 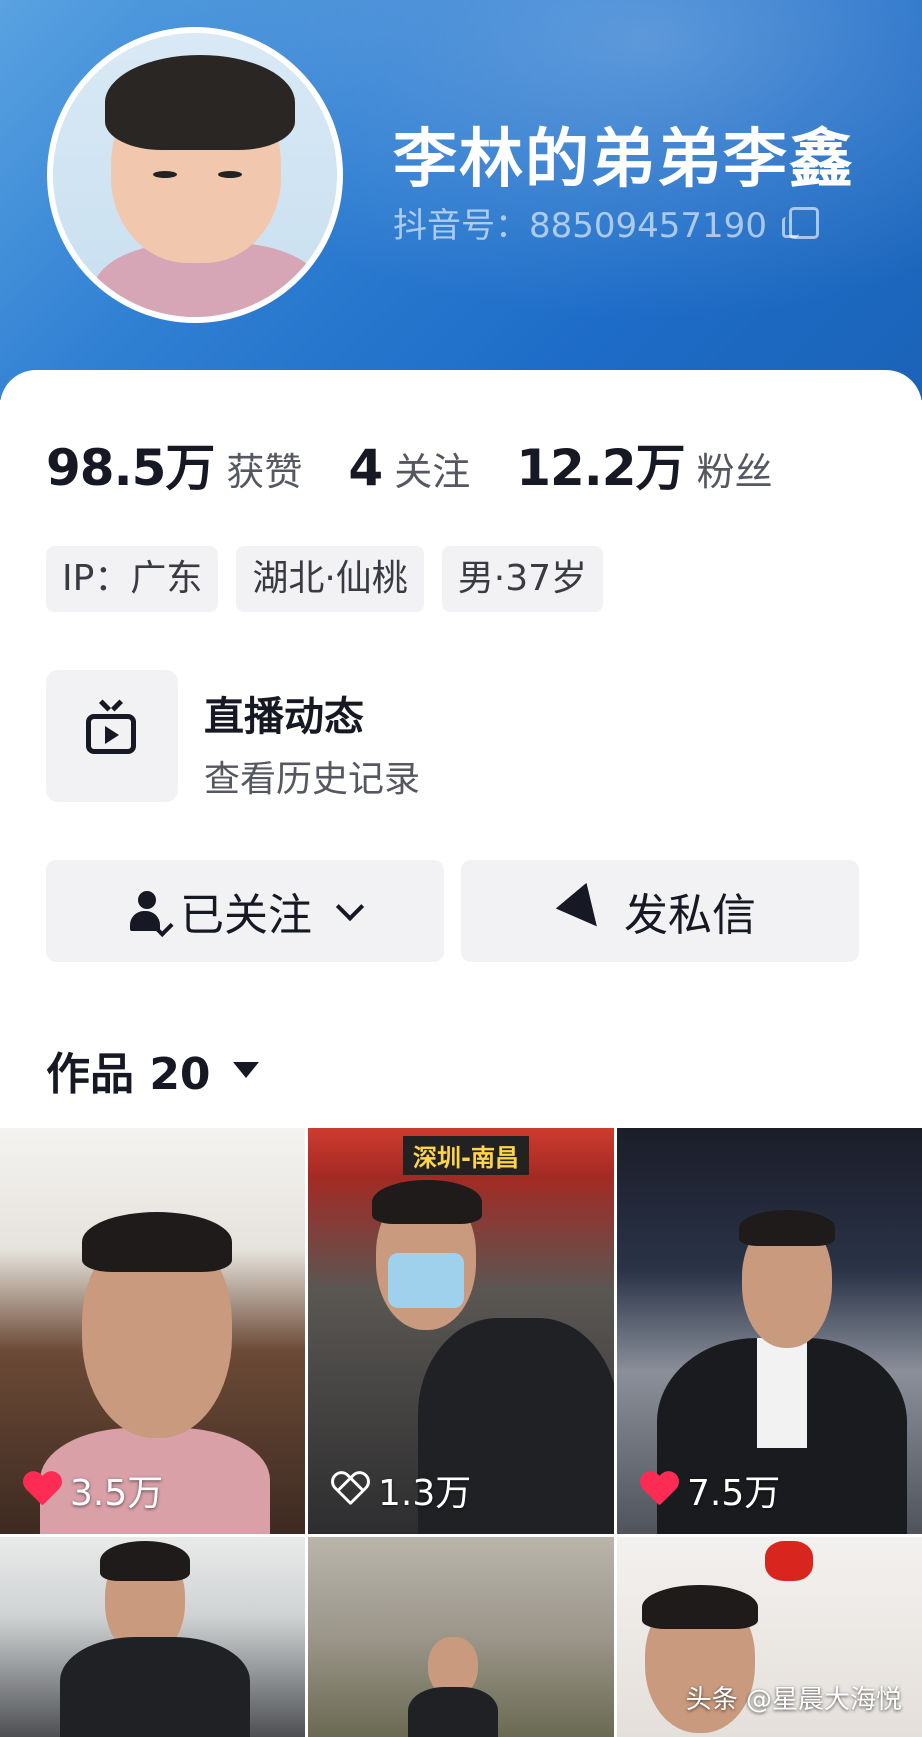 What do you see at coordinates (734, 472) in the screenshot?
I see `followers-label: 粉丝` at bounding box center [734, 472].